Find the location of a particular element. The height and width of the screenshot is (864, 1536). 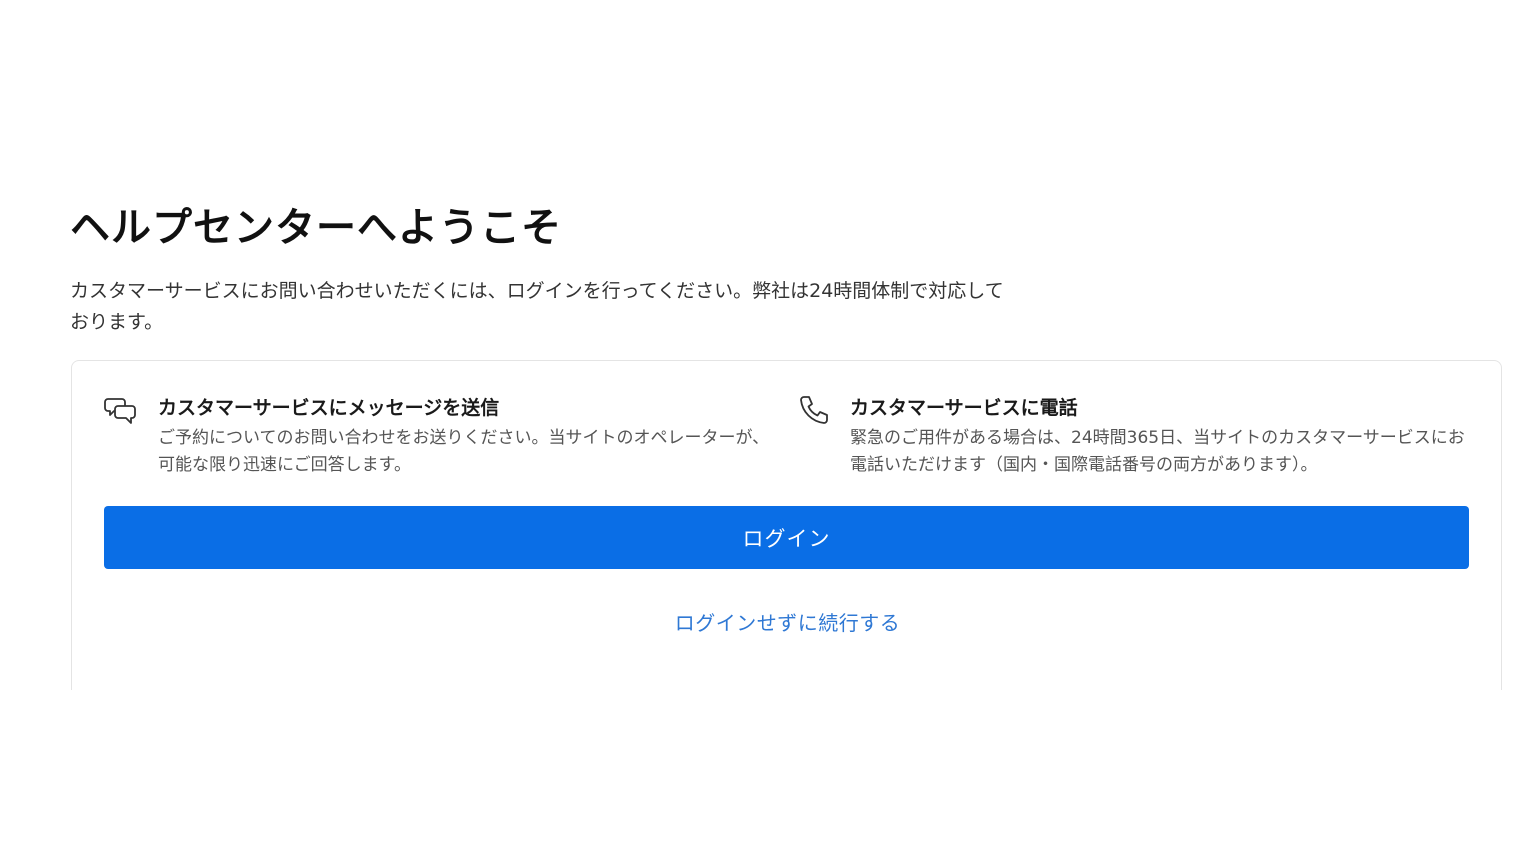

phone-option-title: カスタマーサービスに電話 is located at coordinates (964, 408).